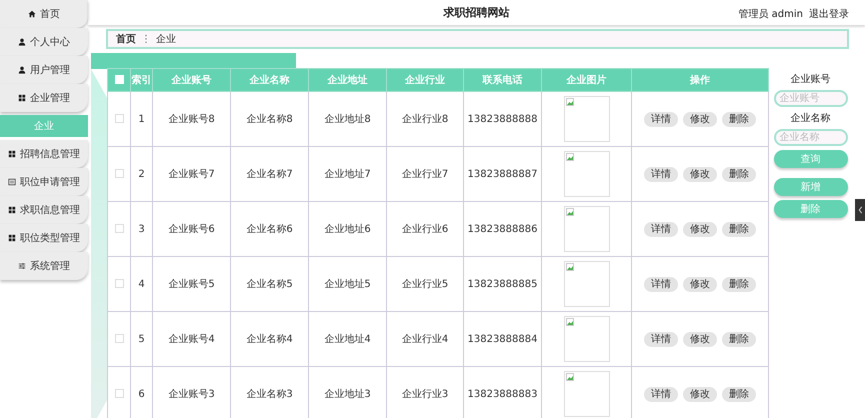 The image size is (865, 418). Describe the element at coordinates (770, 14) in the screenshot. I see `admin-label: 管理员 admin` at that location.